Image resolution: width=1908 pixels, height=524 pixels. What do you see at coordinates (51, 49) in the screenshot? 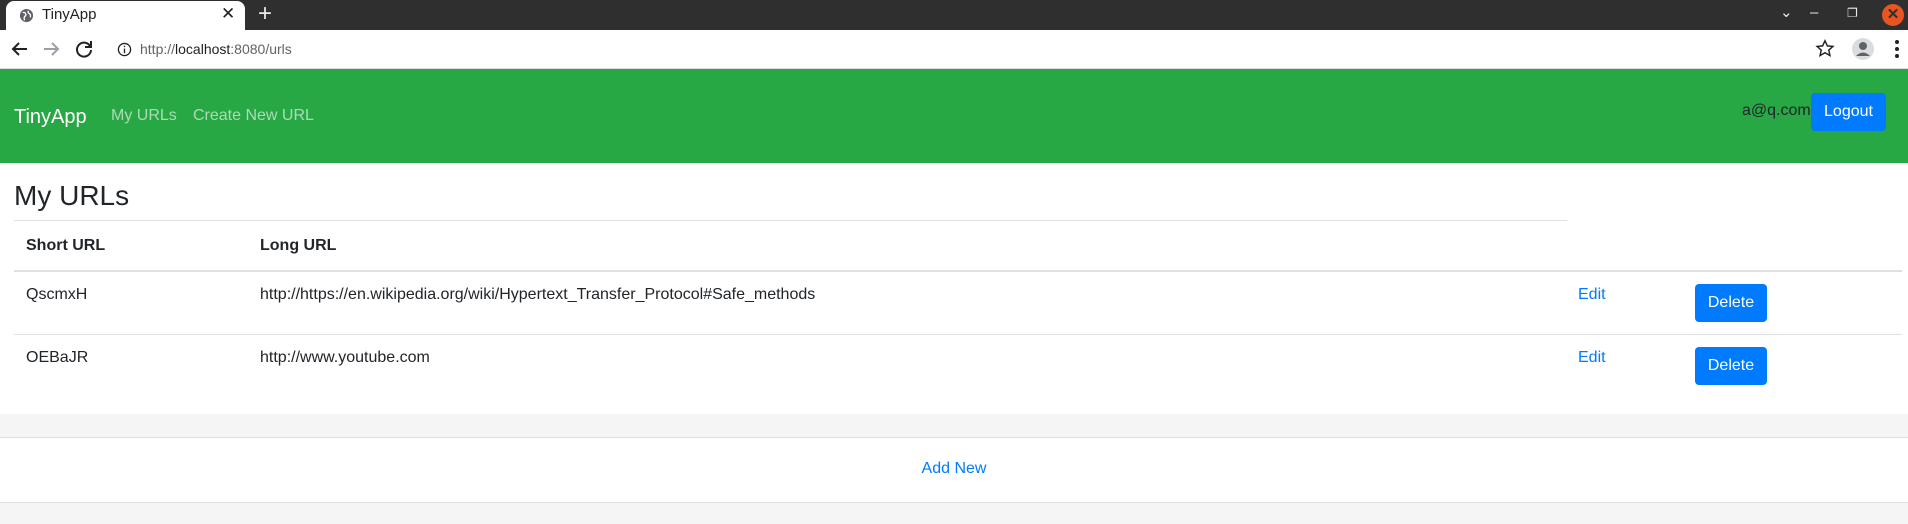
I see `forward-arrow-icon` at bounding box center [51, 49].